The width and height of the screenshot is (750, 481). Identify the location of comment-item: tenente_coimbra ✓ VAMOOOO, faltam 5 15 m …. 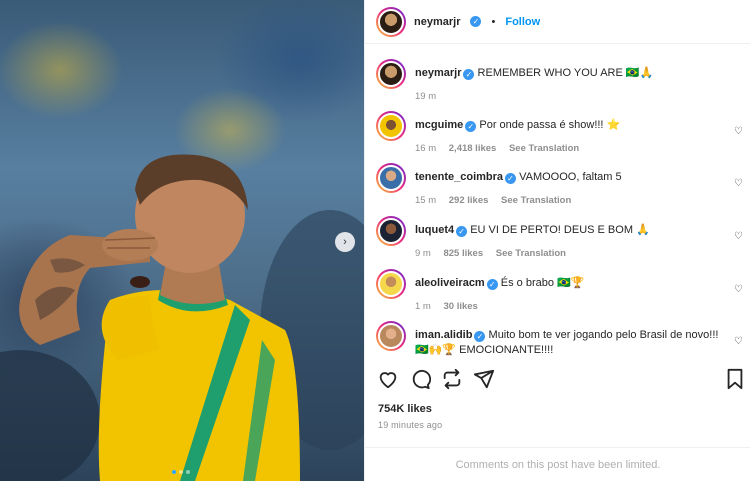
(561, 185).